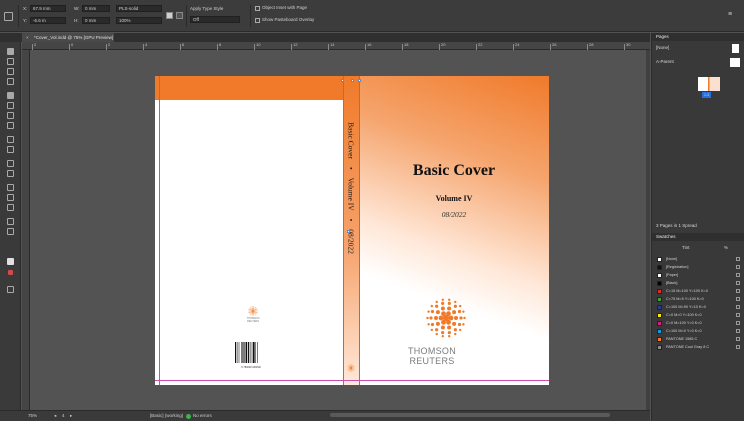 Image resolution: width=744 pixels, height=421 pixels. Describe the element at coordinates (215, 19) in the screenshot. I see `type-style-dropdown: Off` at that location.